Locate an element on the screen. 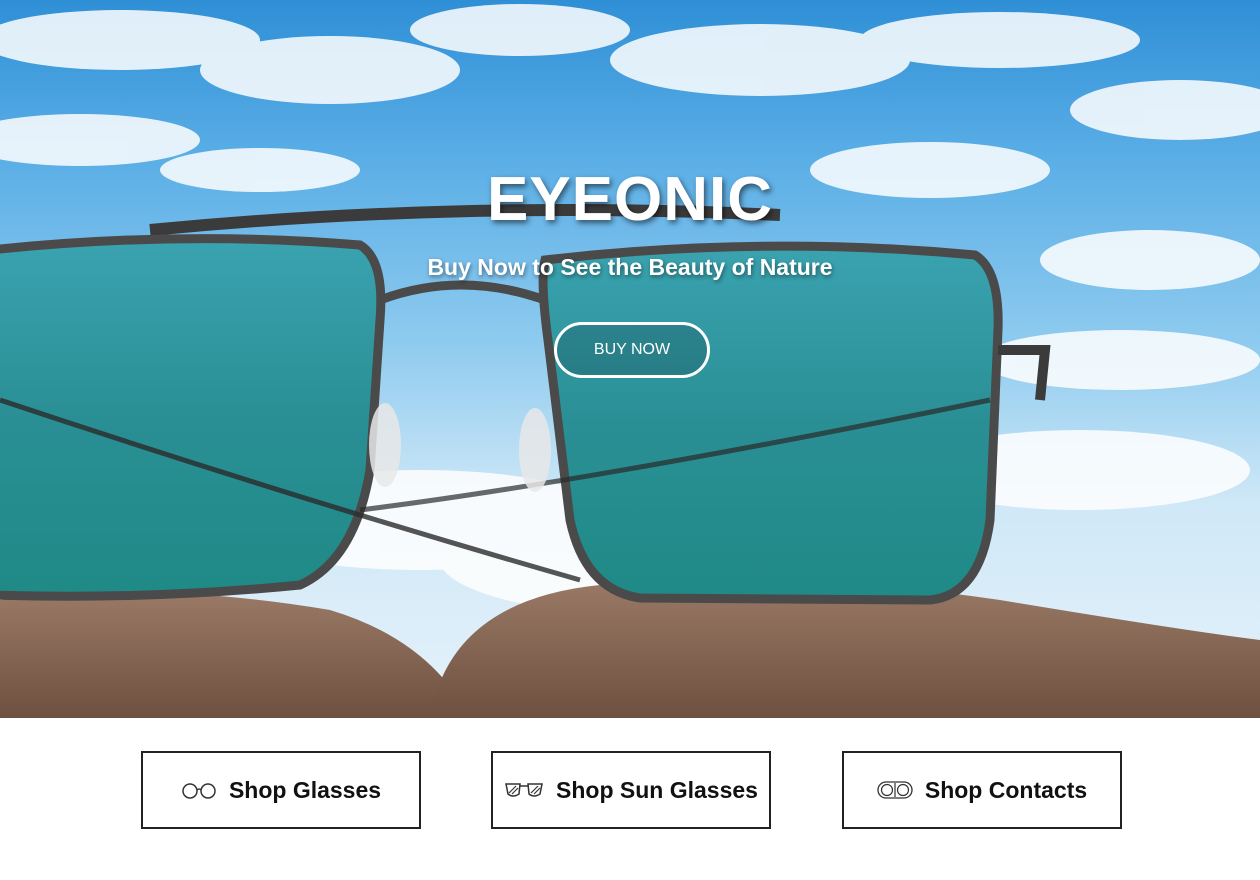 The height and width of the screenshot is (880, 1260). sunglasses-icon is located at coordinates (524, 790).